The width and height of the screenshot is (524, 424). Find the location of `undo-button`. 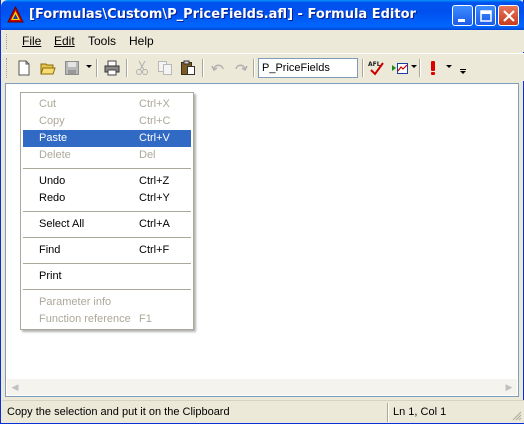

undo-button is located at coordinates (218, 68).